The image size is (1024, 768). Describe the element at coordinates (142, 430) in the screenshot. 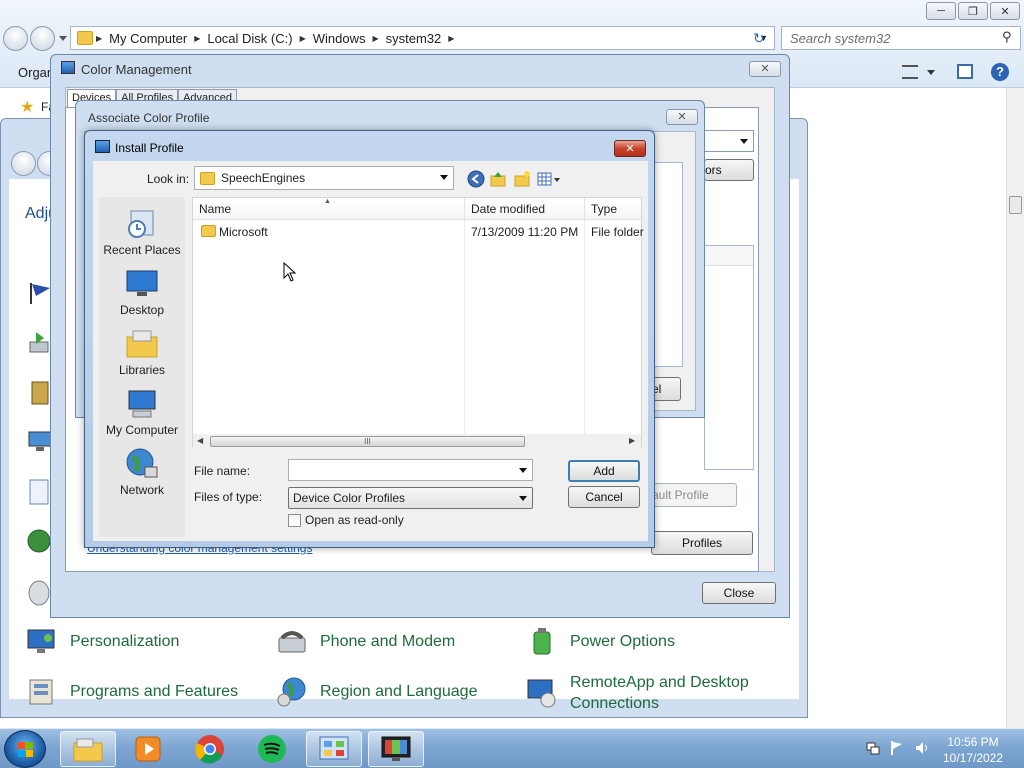

I see `place-label: My Computer` at that location.